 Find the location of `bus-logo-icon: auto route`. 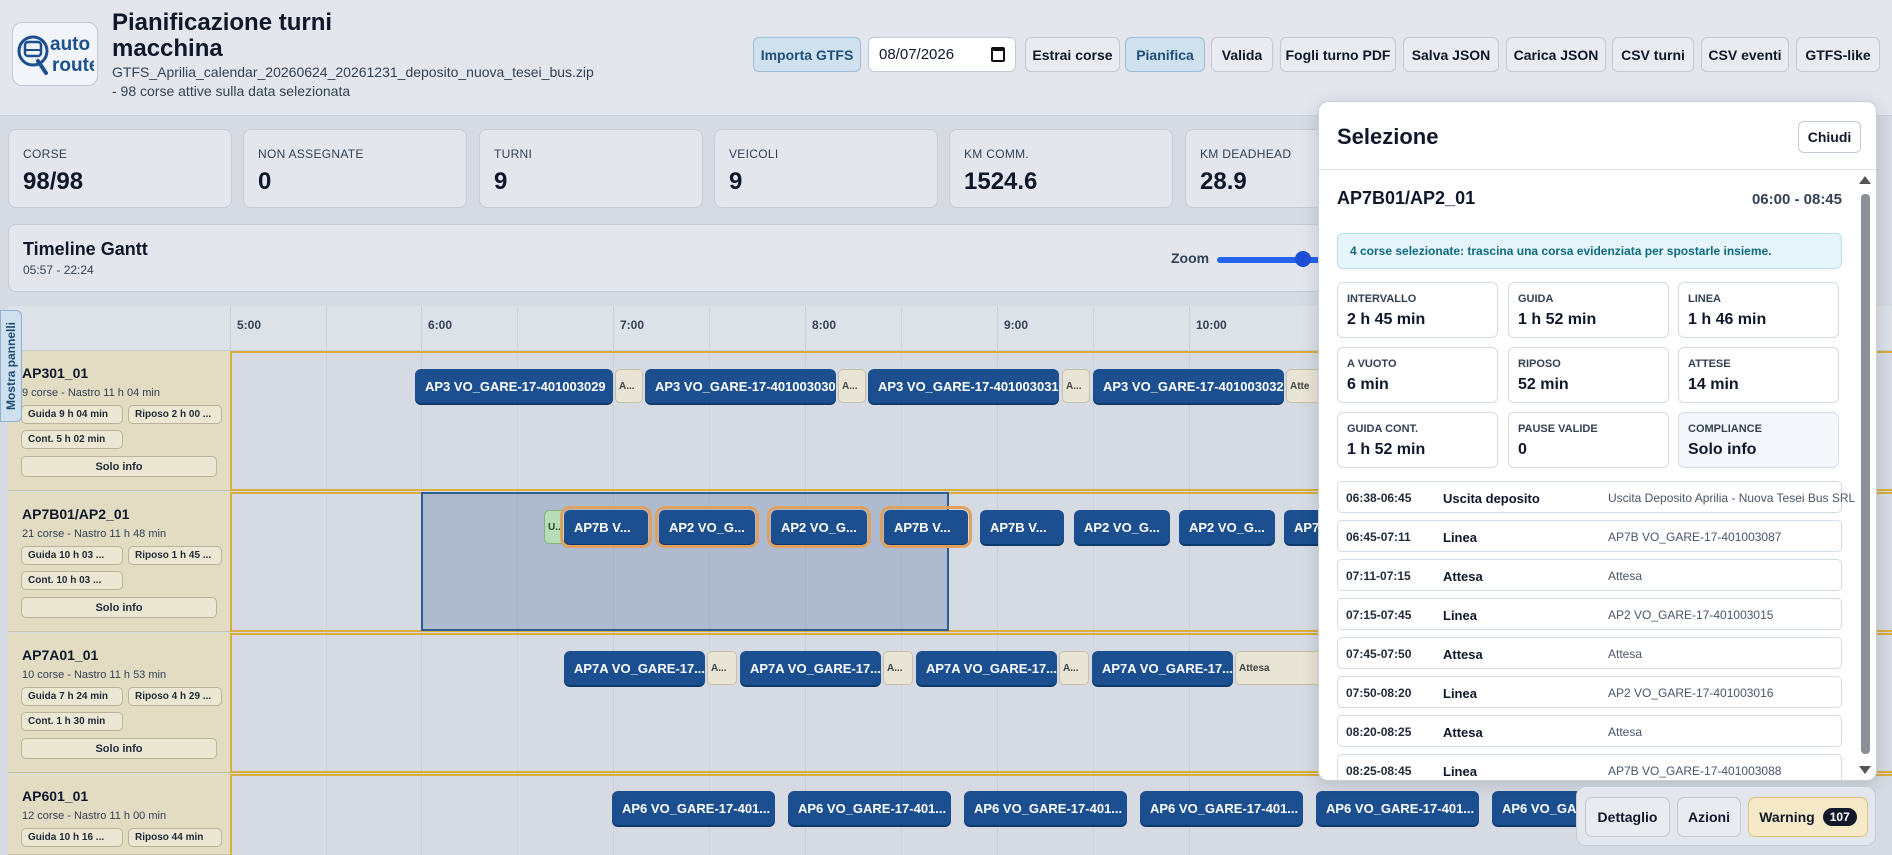

bus-logo-icon: auto route is located at coordinates (55, 55).